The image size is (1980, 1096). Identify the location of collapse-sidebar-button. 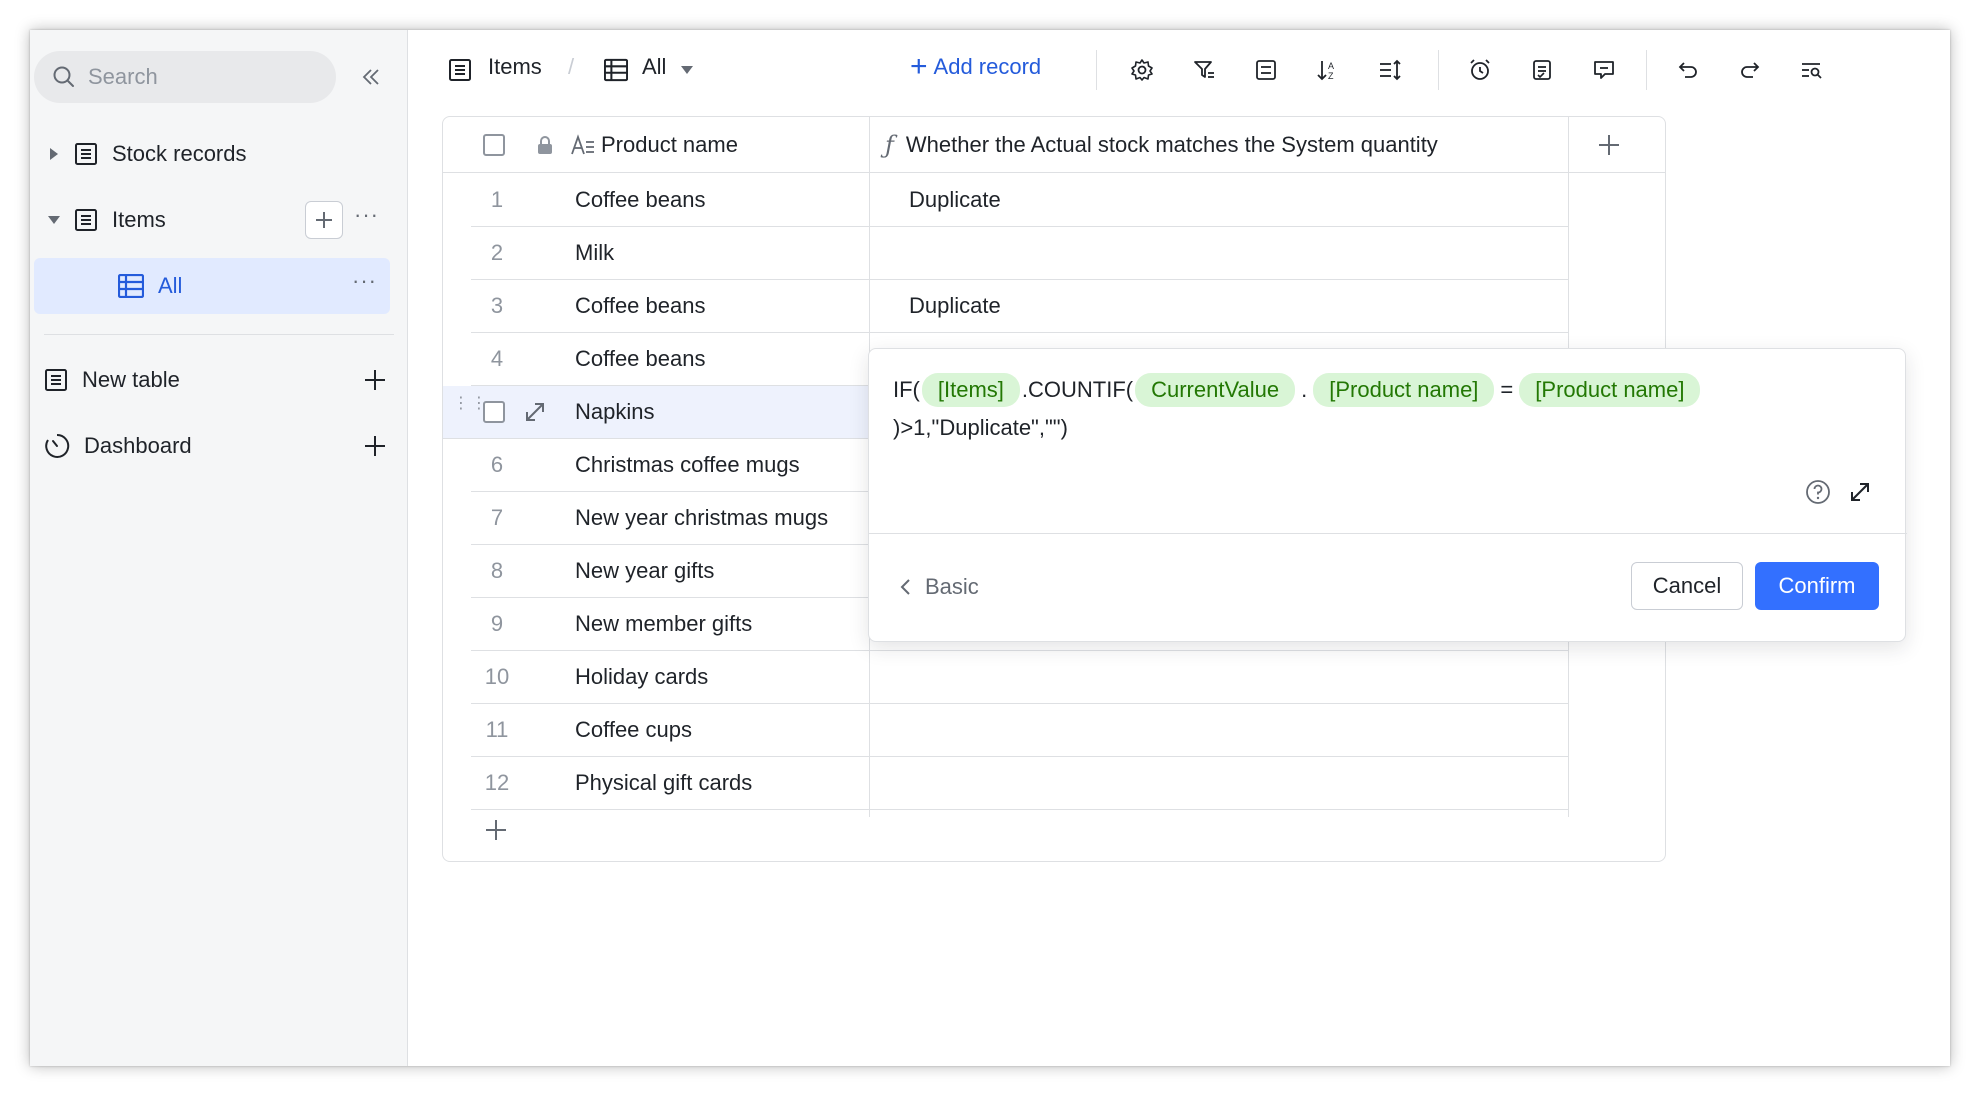
(371, 77).